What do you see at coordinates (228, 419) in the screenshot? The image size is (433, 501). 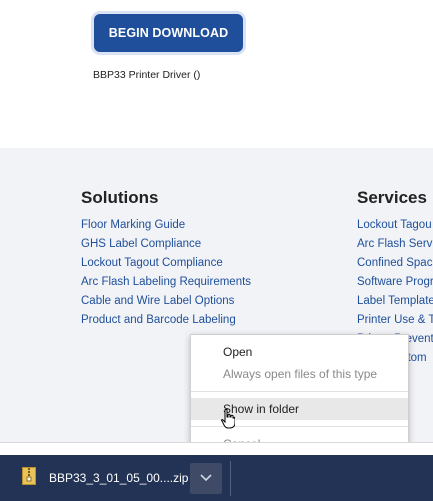 I see `mouse-cursor-icon` at bounding box center [228, 419].